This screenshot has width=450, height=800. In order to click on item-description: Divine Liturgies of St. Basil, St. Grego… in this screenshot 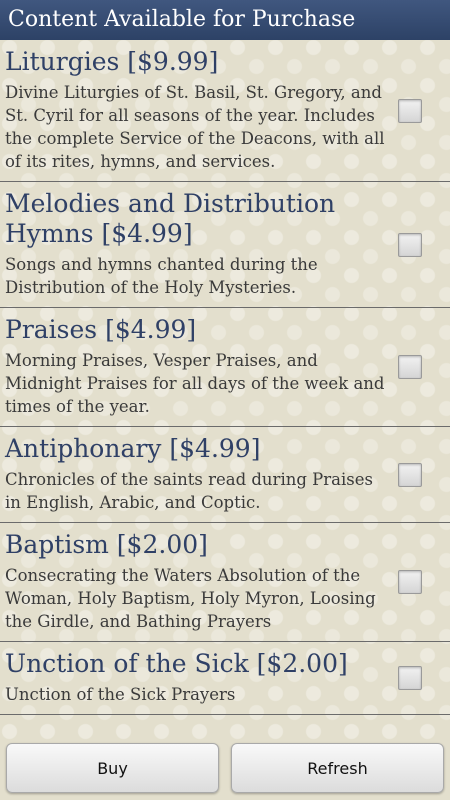, I will do `click(195, 127)`.